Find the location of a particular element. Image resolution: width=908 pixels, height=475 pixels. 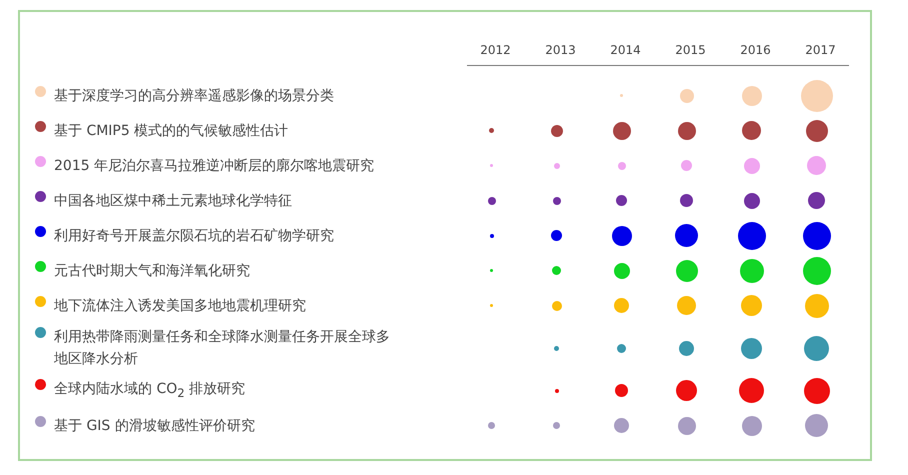

year-label: 2013 is located at coordinates (560, 49).